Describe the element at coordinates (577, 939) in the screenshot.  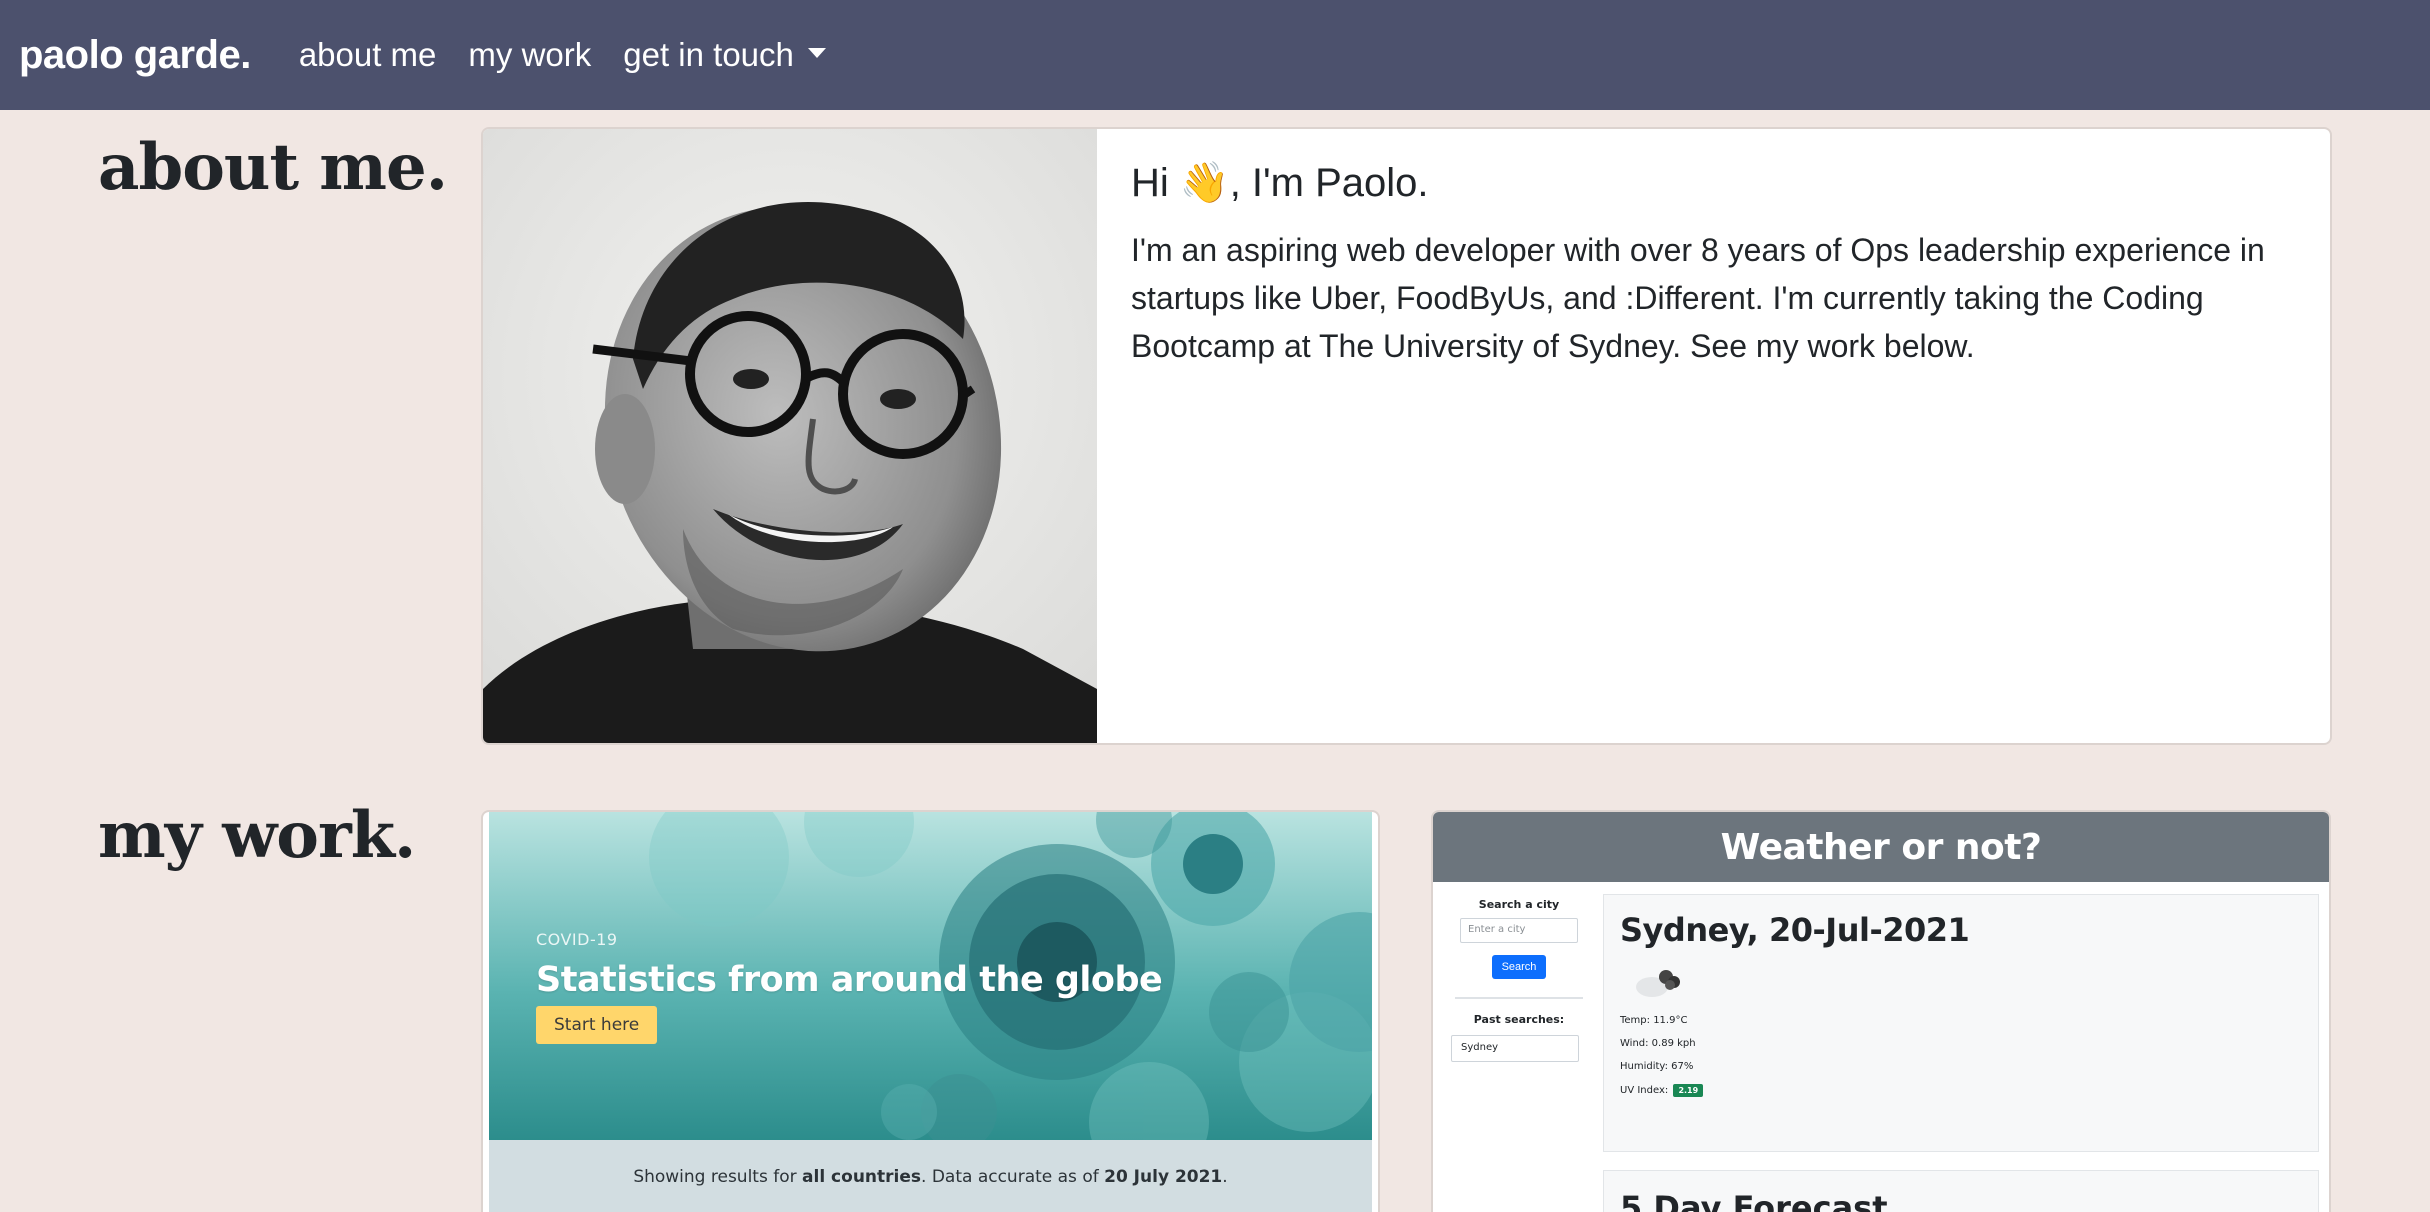
I see `covid-kicker: COVID-19` at that location.